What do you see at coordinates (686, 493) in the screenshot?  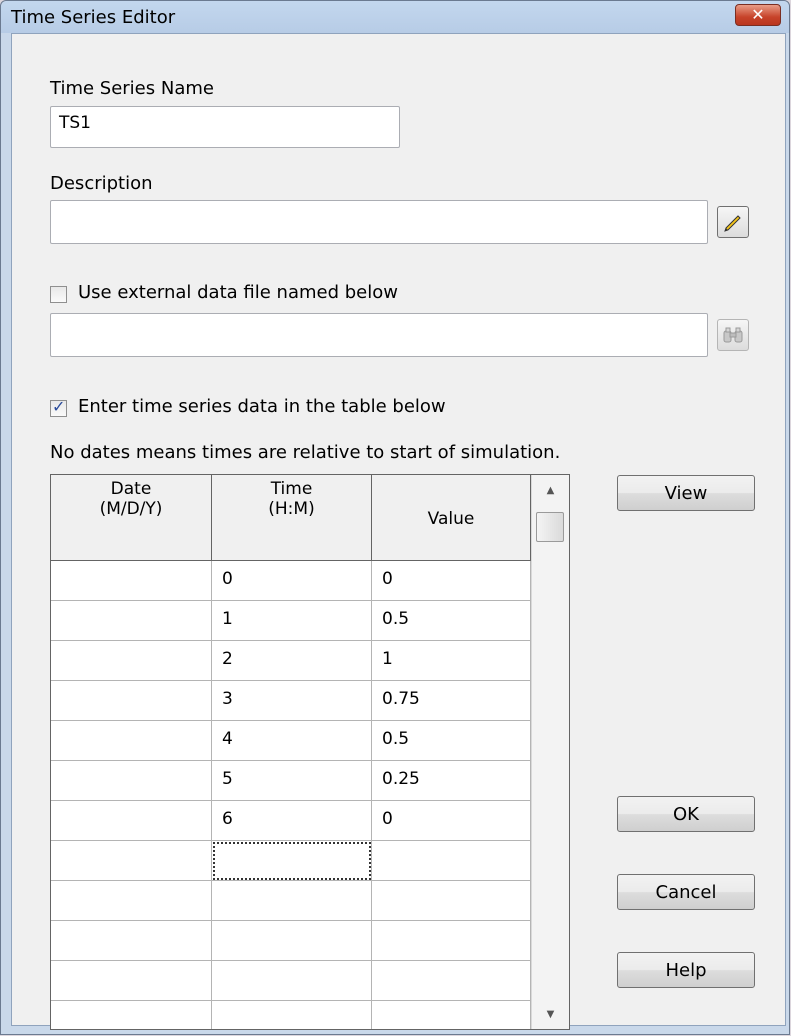 I see `view-button: View` at bounding box center [686, 493].